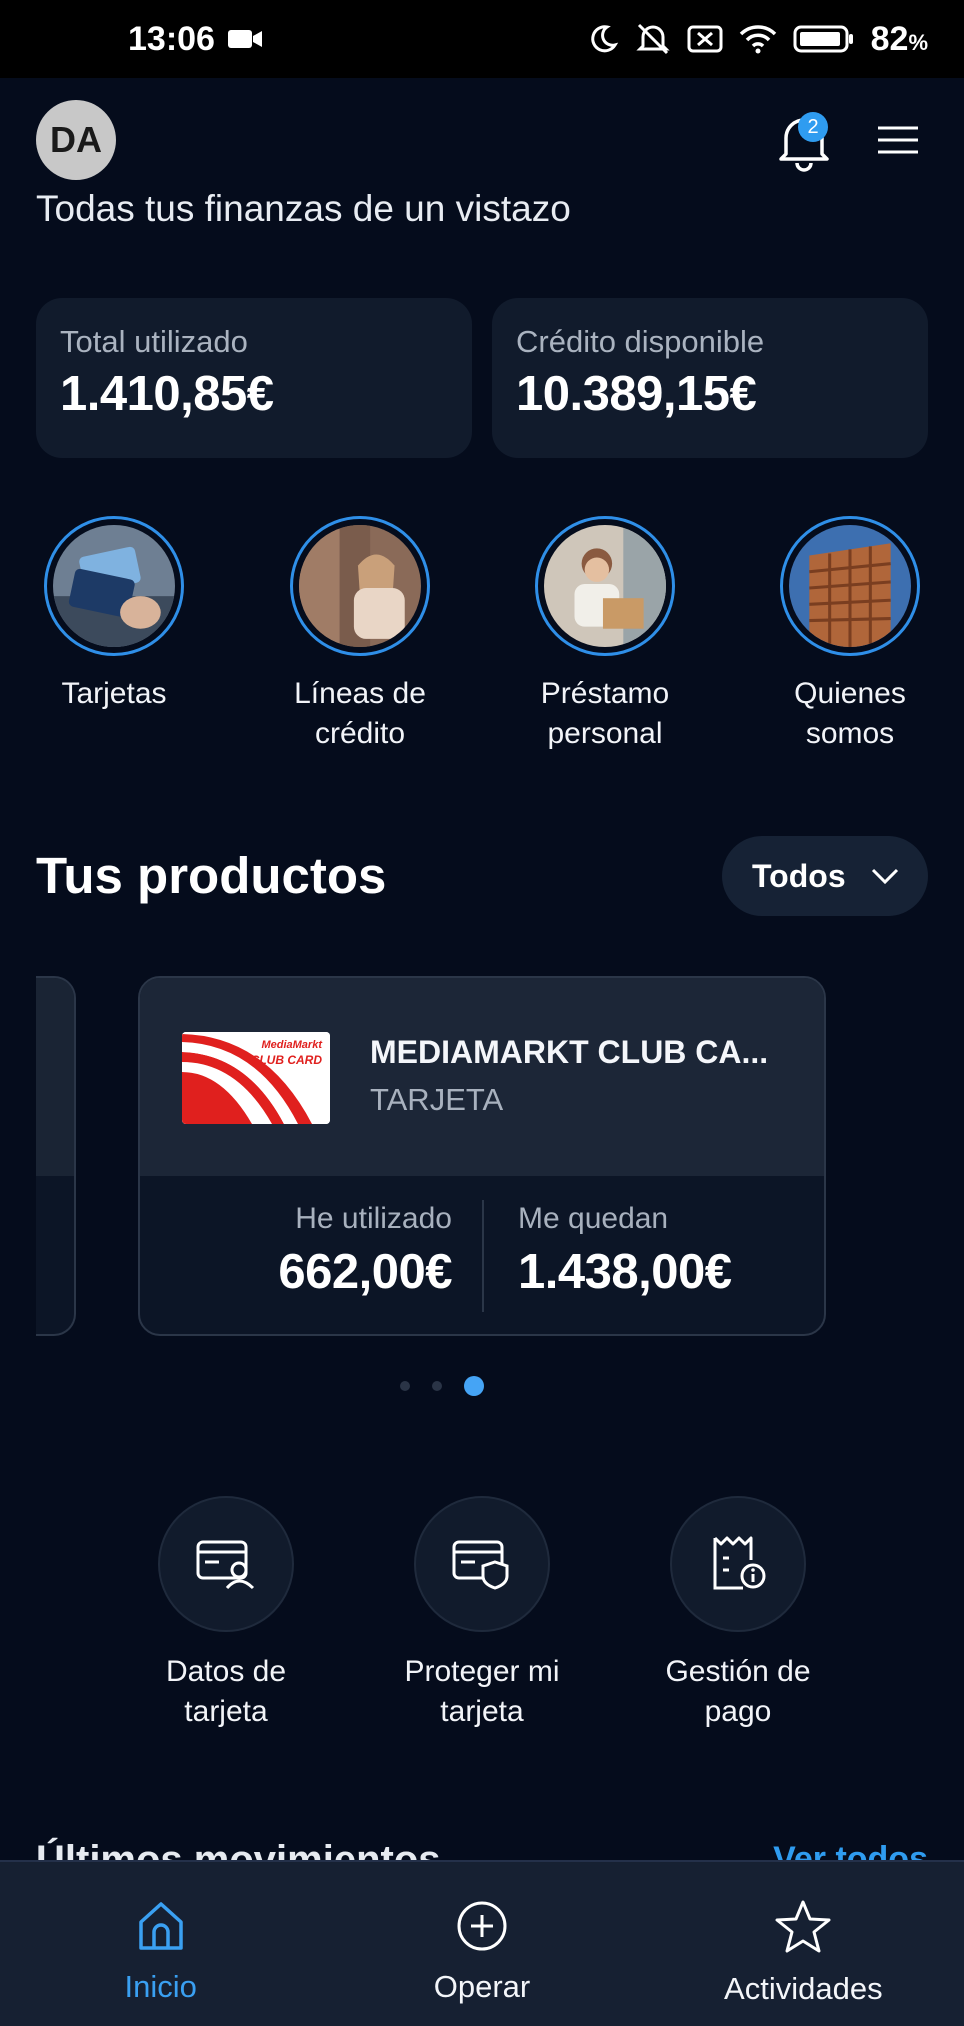  I want to click on star-icon, so click(803, 1926).